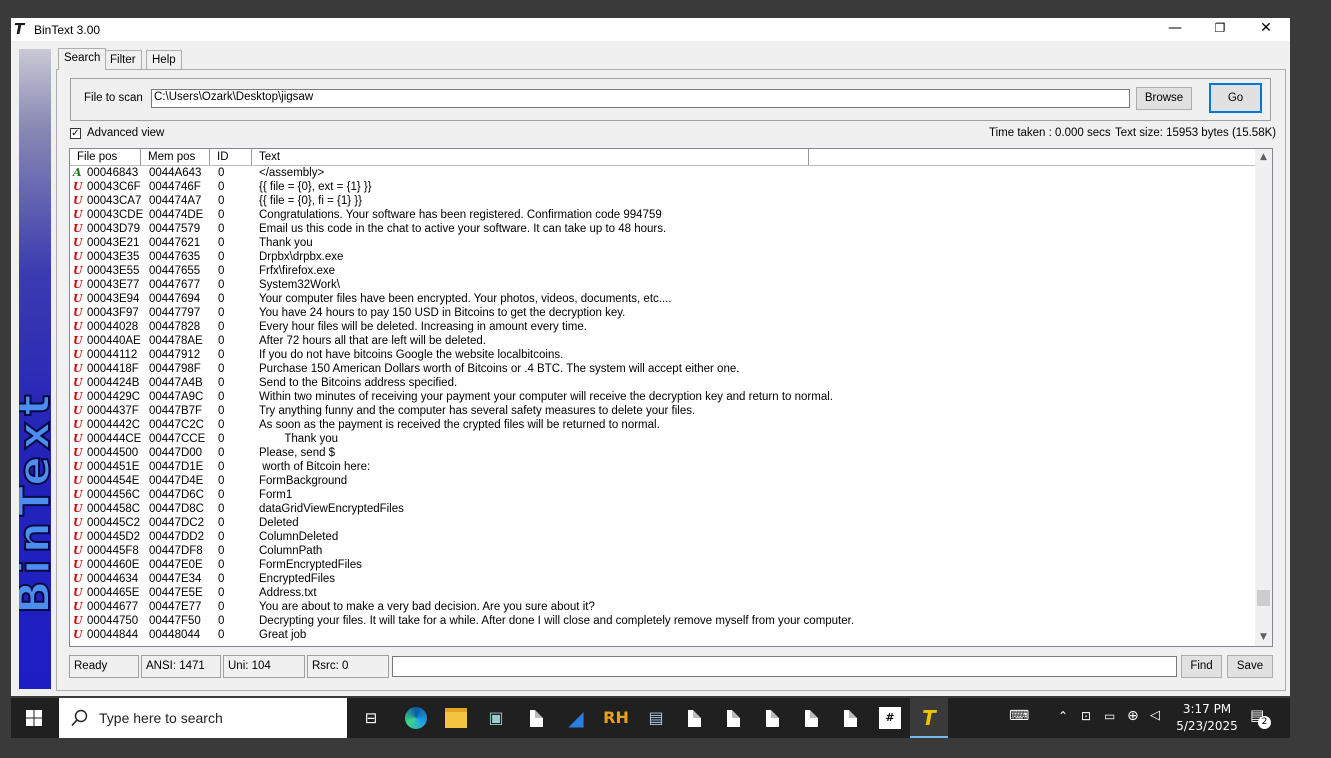 The image size is (1331, 758). Describe the element at coordinates (662, 635) in the screenshot. I see `table-row: U 00044844 00448044 0 Great job` at that location.